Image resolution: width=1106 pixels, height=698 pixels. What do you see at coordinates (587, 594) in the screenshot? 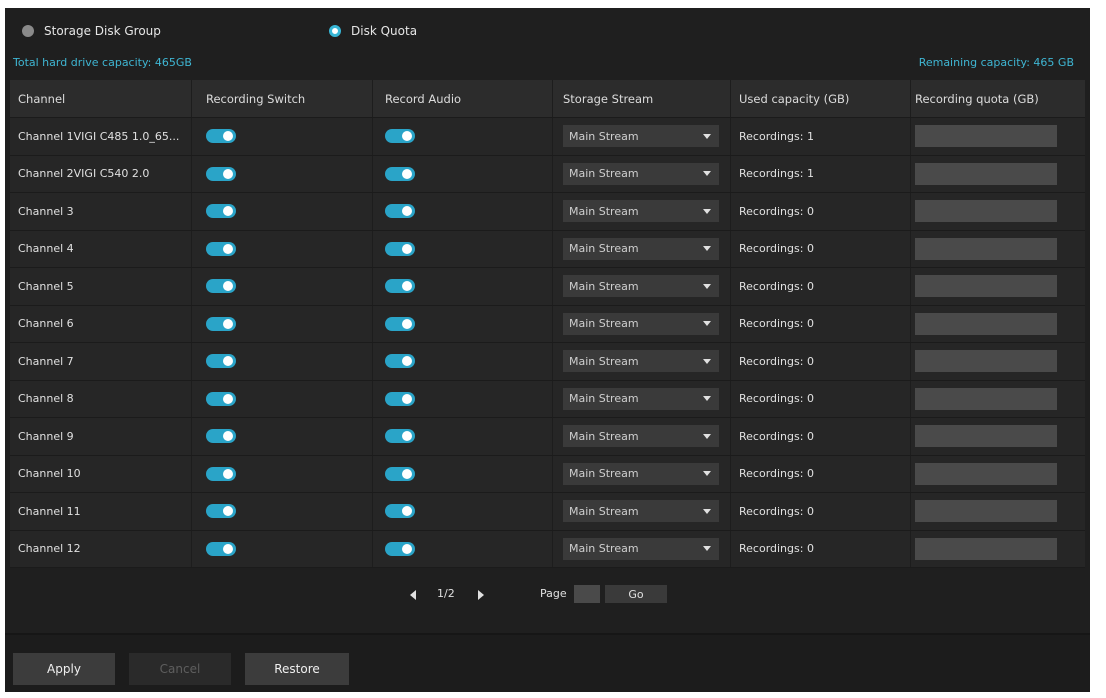
I see `page-number-input` at bounding box center [587, 594].